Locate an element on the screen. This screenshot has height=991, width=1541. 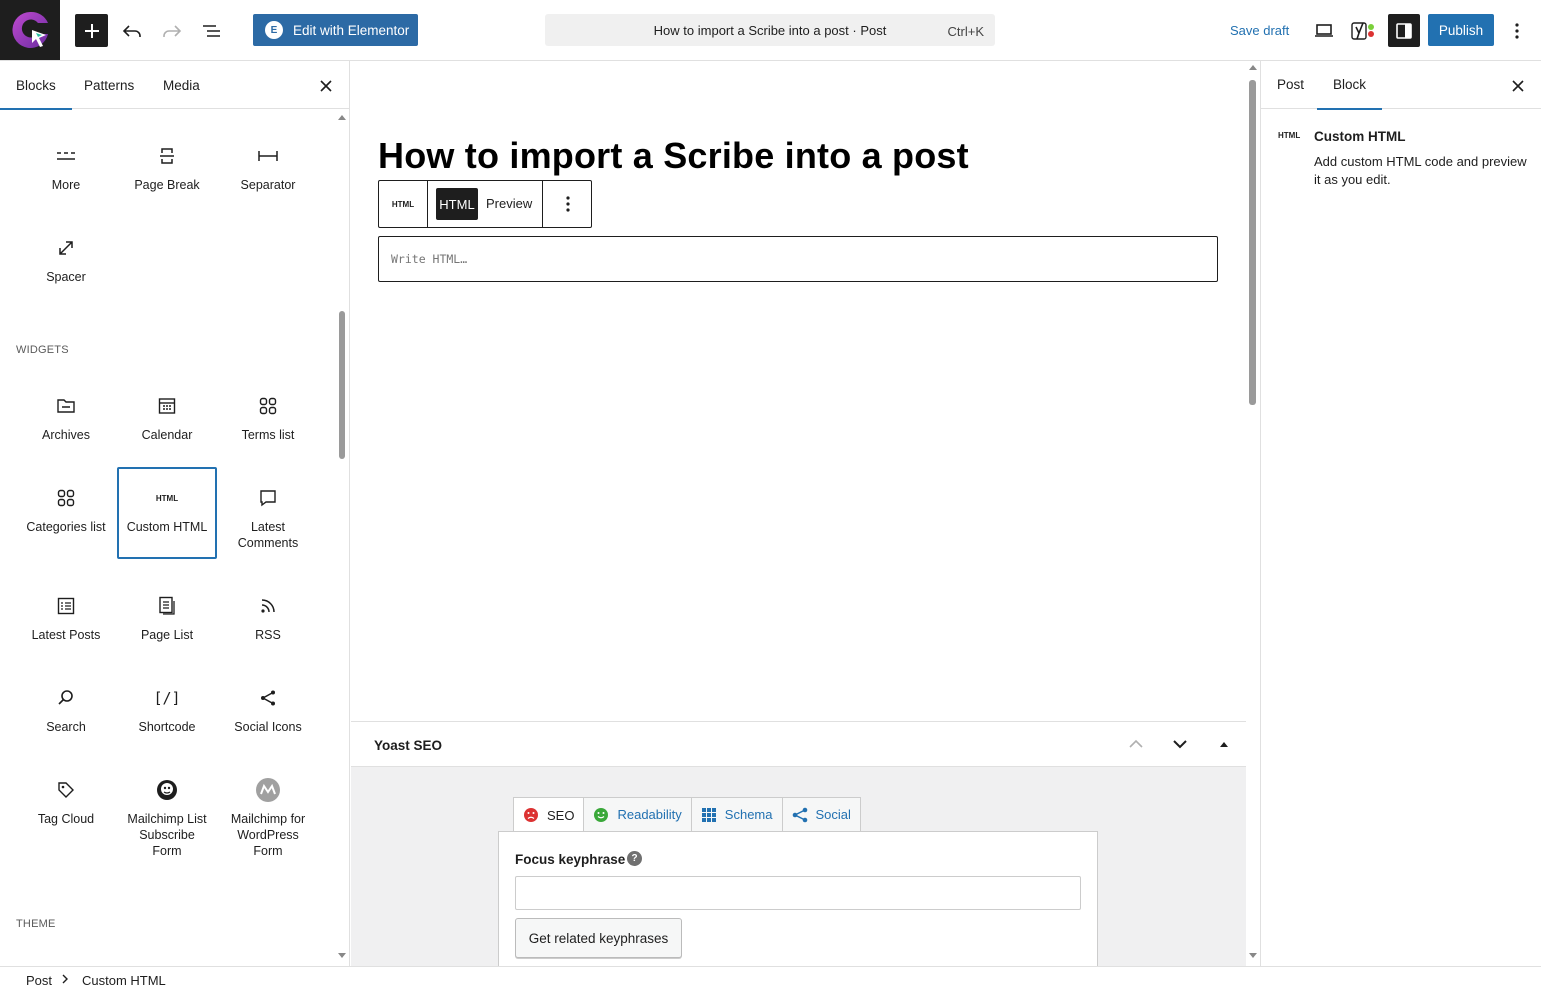
share-icon is located at coordinates (268, 698).